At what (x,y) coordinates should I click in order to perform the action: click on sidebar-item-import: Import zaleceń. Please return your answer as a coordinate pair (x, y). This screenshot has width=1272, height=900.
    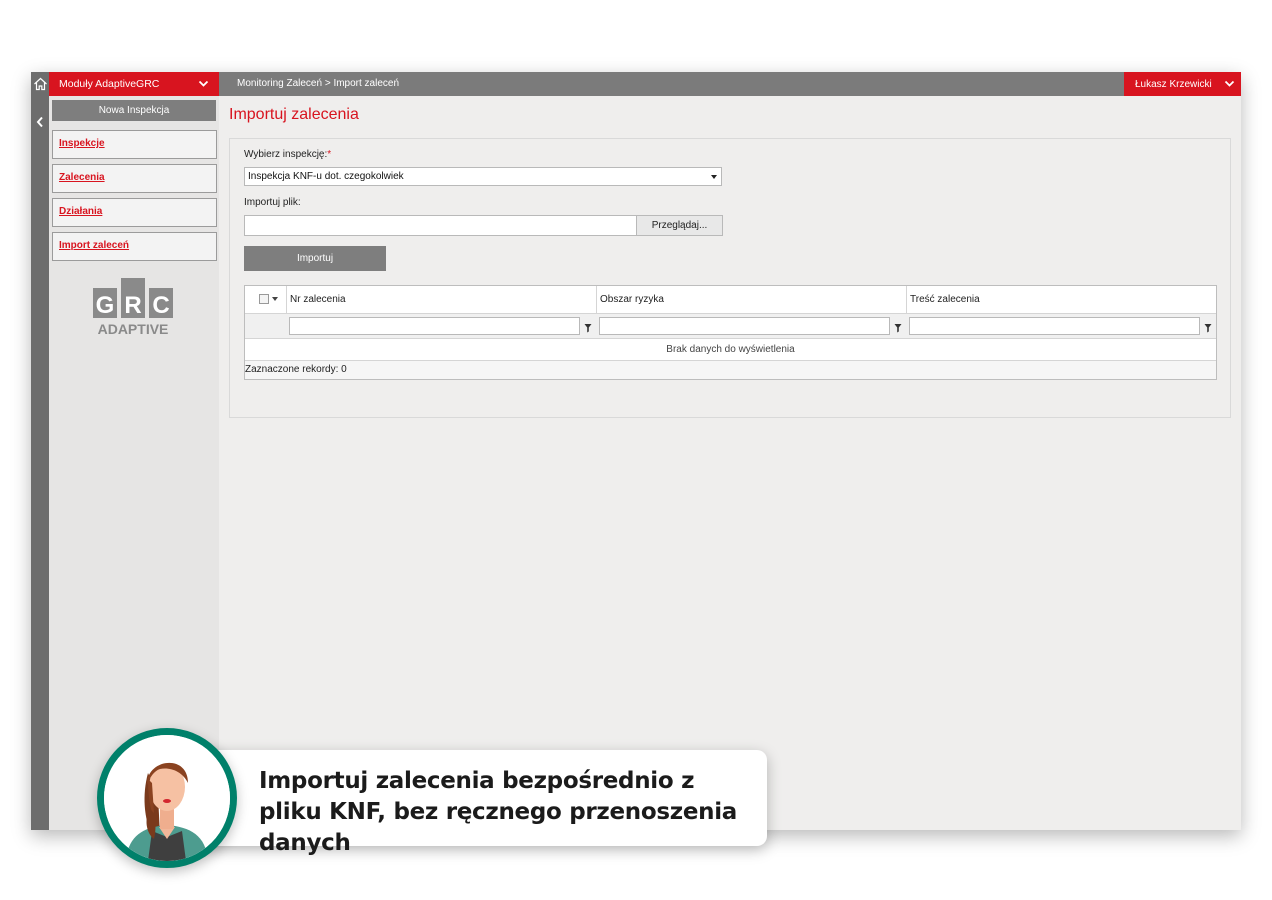
    Looking at the image, I should click on (134, 246).